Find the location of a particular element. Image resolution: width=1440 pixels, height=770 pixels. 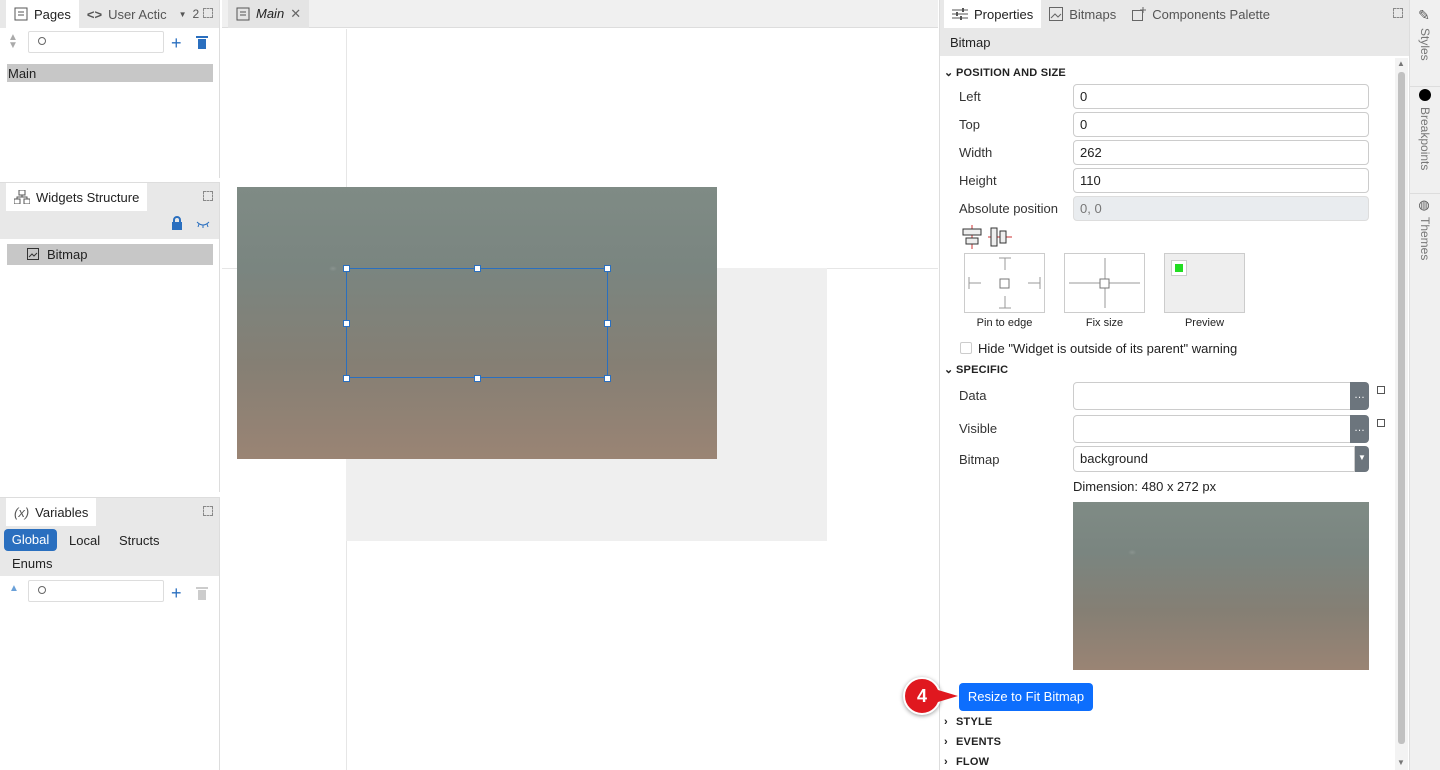

tab-variables: (x) Variables is located at coordinates (51, 512).